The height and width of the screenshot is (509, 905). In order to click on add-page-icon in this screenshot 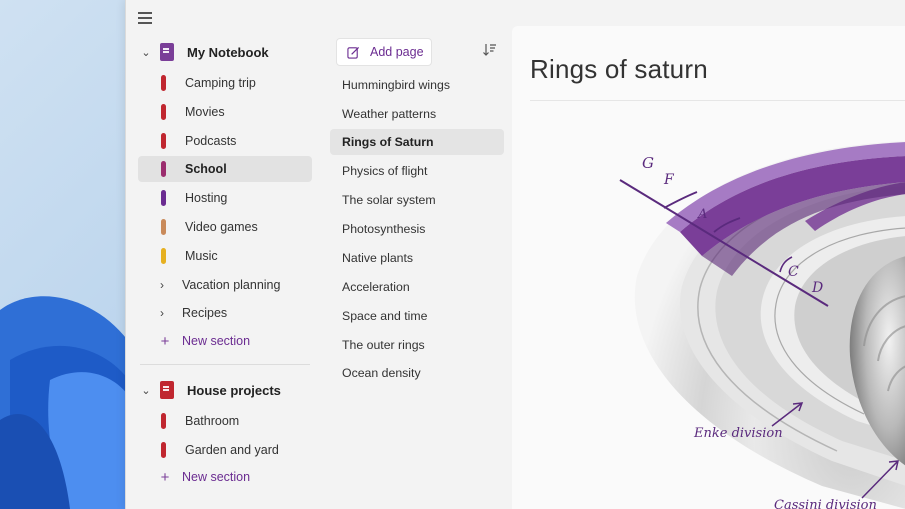, I will do `click(353, 52)`.